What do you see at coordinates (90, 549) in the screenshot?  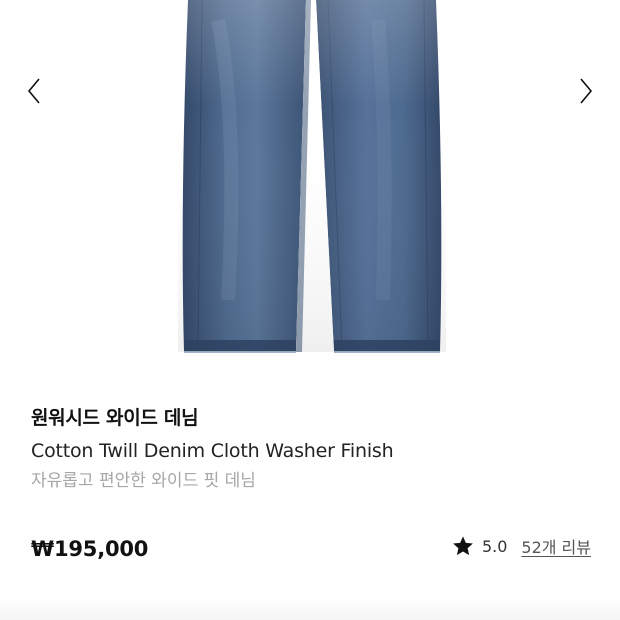 I see `product-price: ₩195,000` at bounding box center [90, 549].